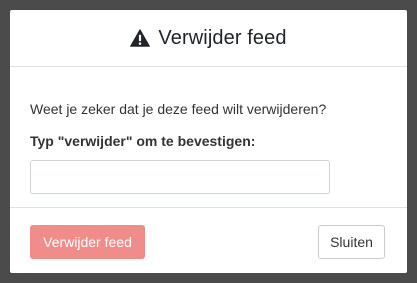 The width and height of the screenshot is (417, 283). I want to click on confirm-delete-input, so click(180, 177).